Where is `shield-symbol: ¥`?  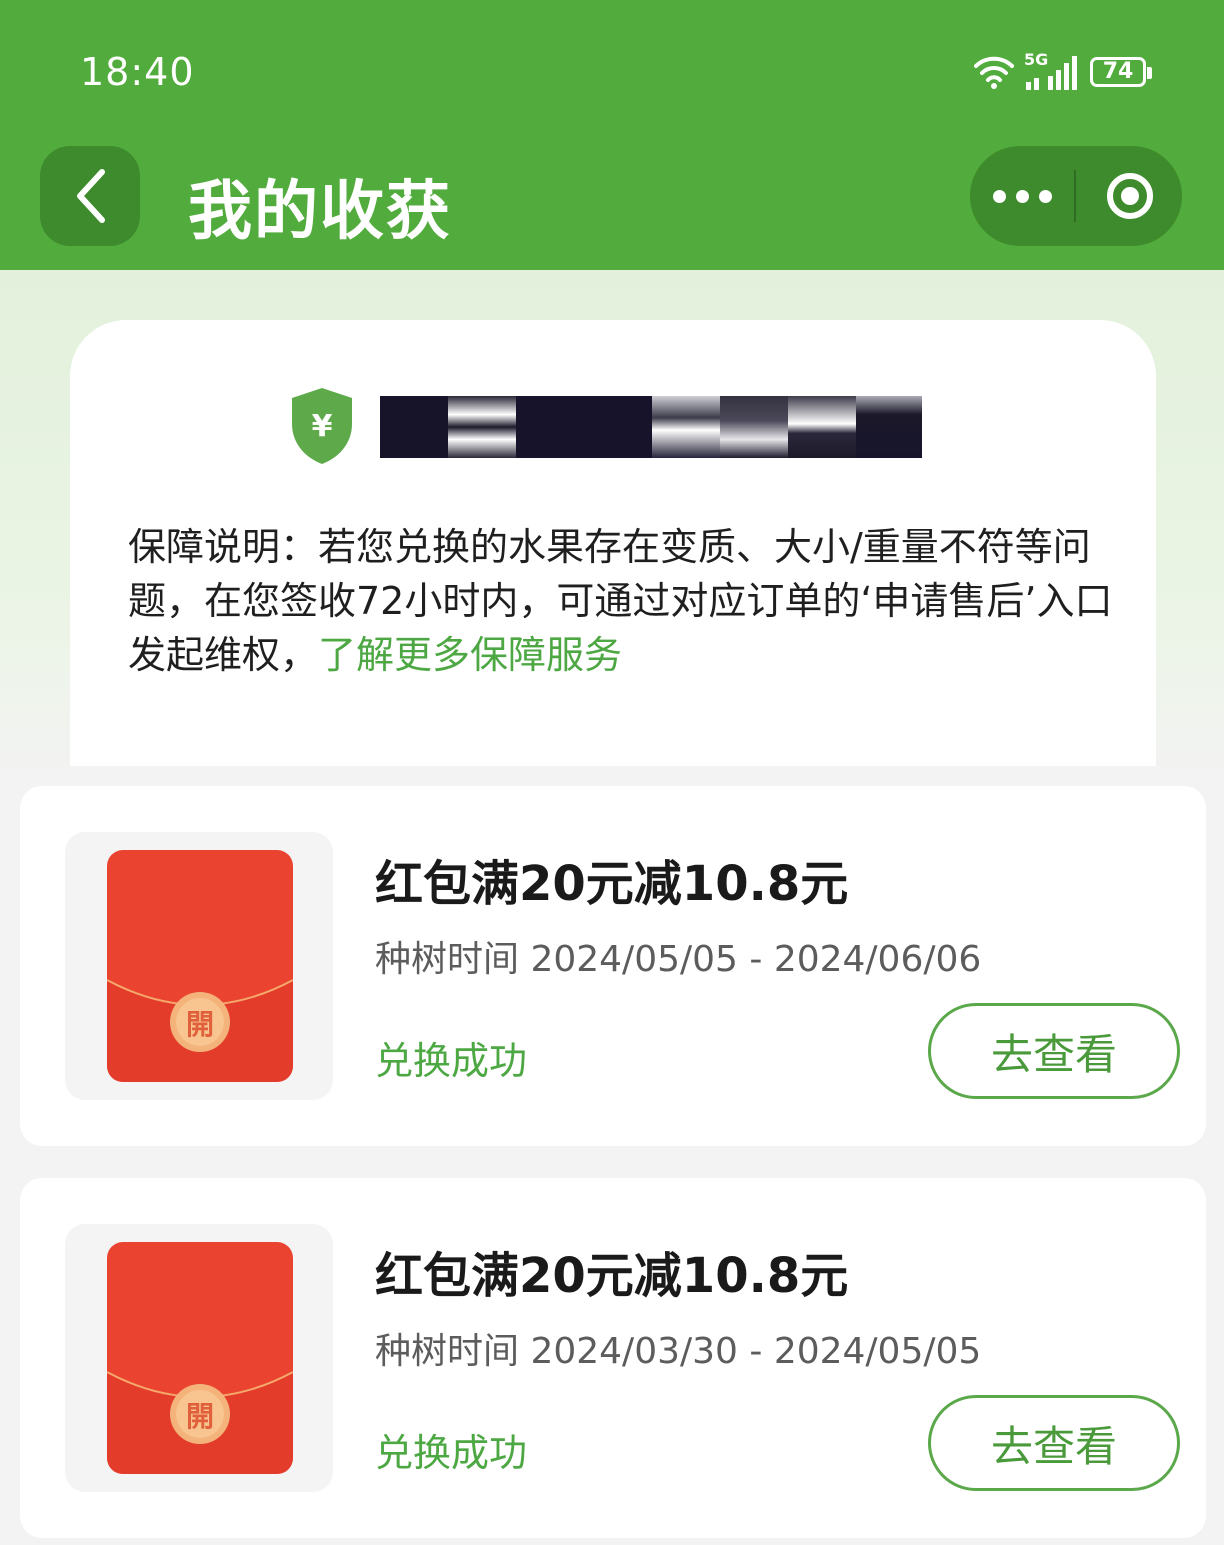
shield-symbol: ¥ is located at coordinates (322, 426).